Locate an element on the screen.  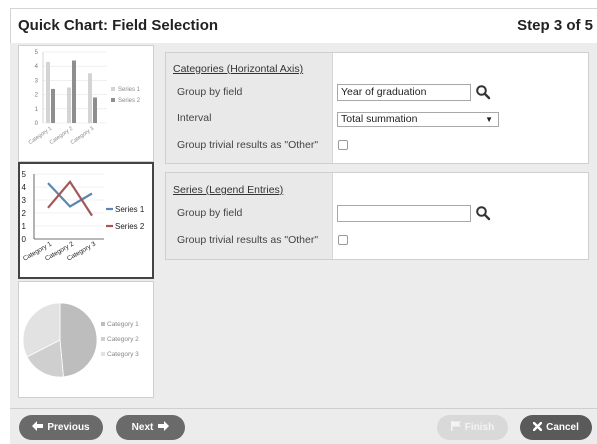
interval-label: Interval is located at coordinates (194, 118).